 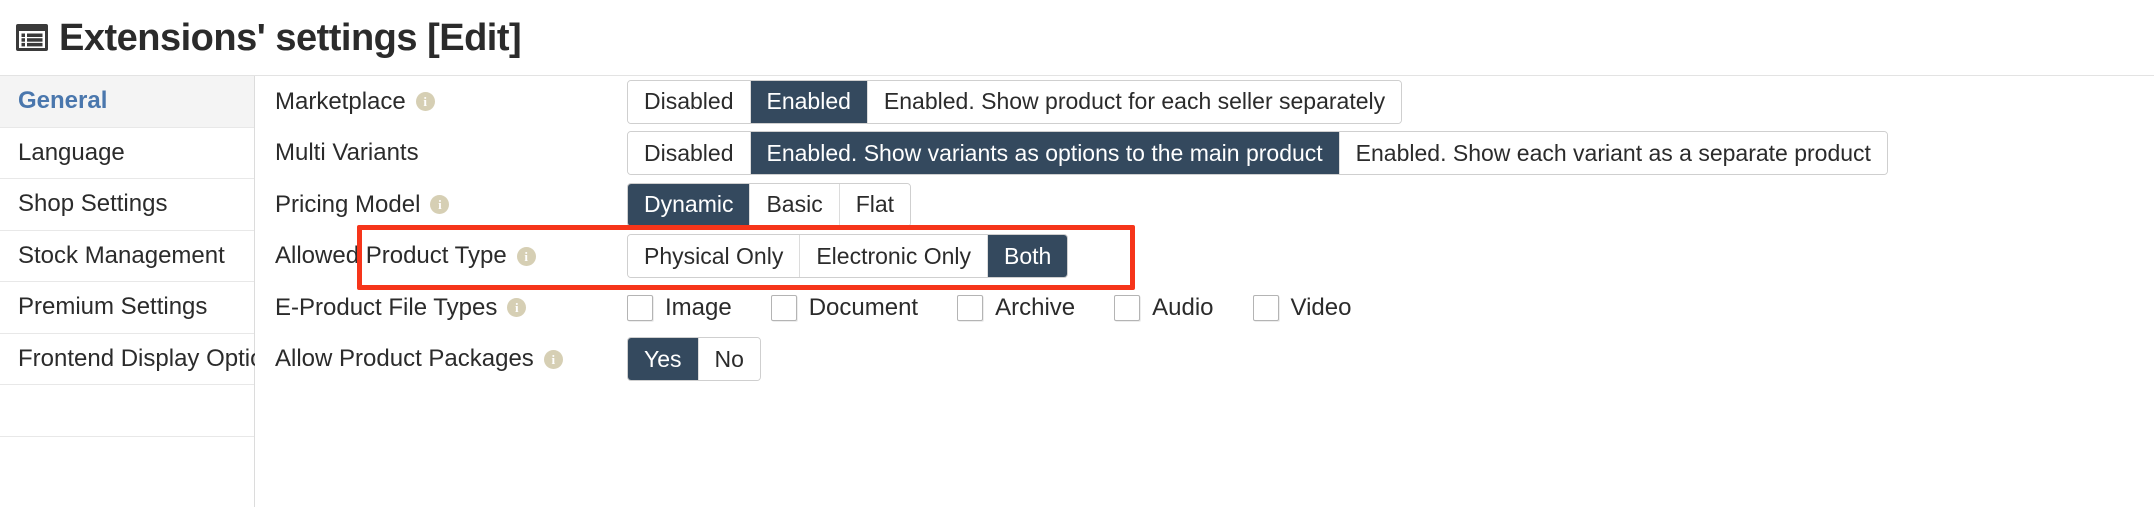 I want to click on checkbox-item-video: Video, so click(x=1302, y=307).